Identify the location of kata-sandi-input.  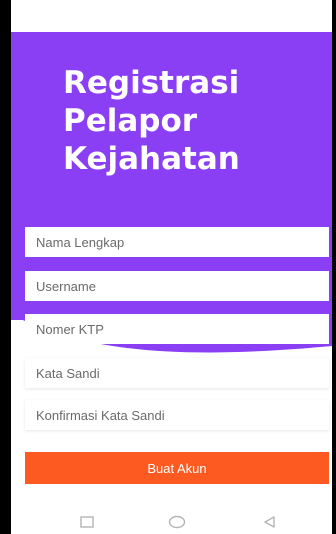
(177, 373).